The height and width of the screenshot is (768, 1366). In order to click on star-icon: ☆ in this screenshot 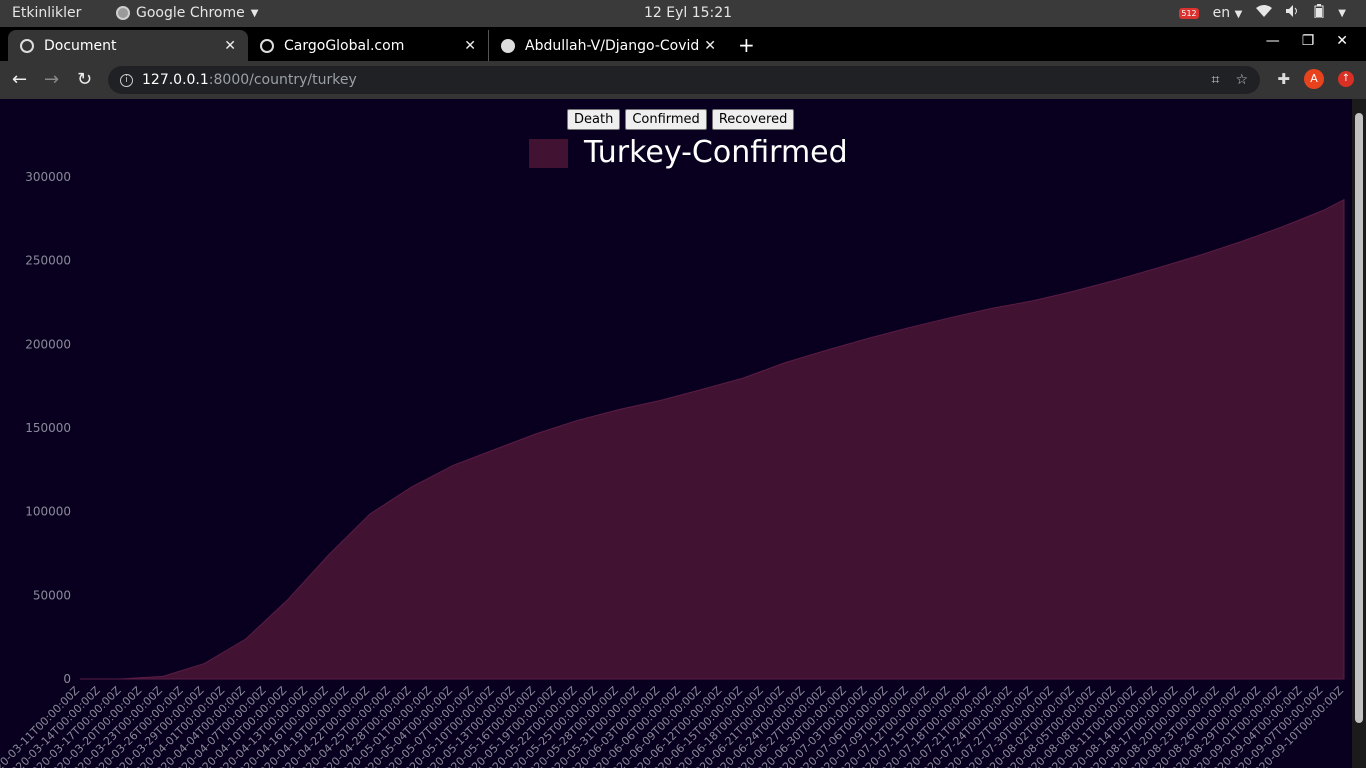, I will do `click(1241, 80)`.